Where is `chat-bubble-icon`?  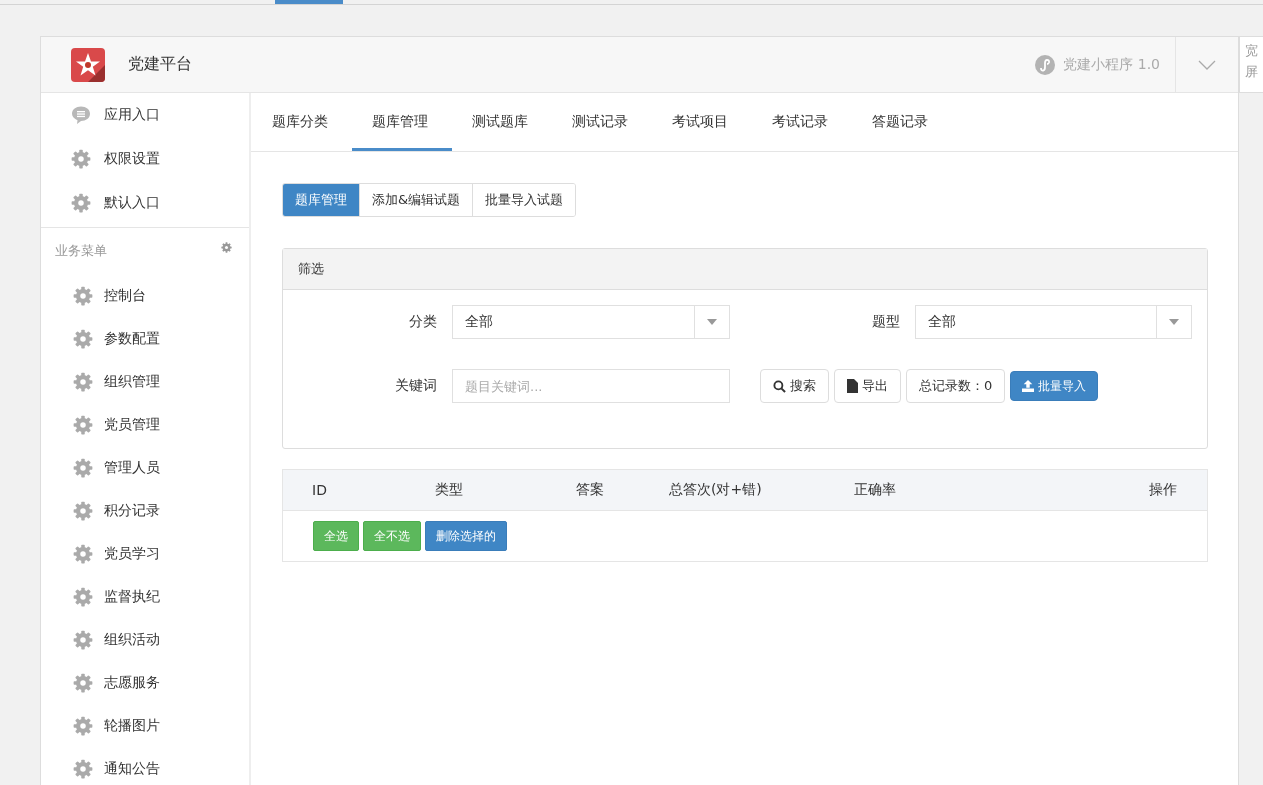
chat-bubble-icon is located at coordinates (81, 115).